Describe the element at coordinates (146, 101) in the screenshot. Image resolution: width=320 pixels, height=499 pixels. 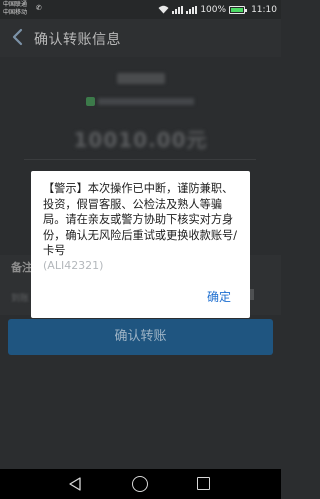
I see `bank-account-blurred` at that location.